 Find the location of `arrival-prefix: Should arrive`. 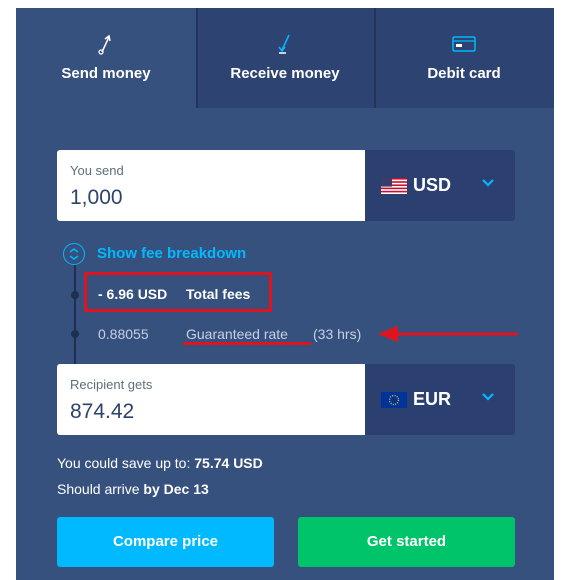

arrival-prefix: Should arrive is located at coordinates (98, 489).